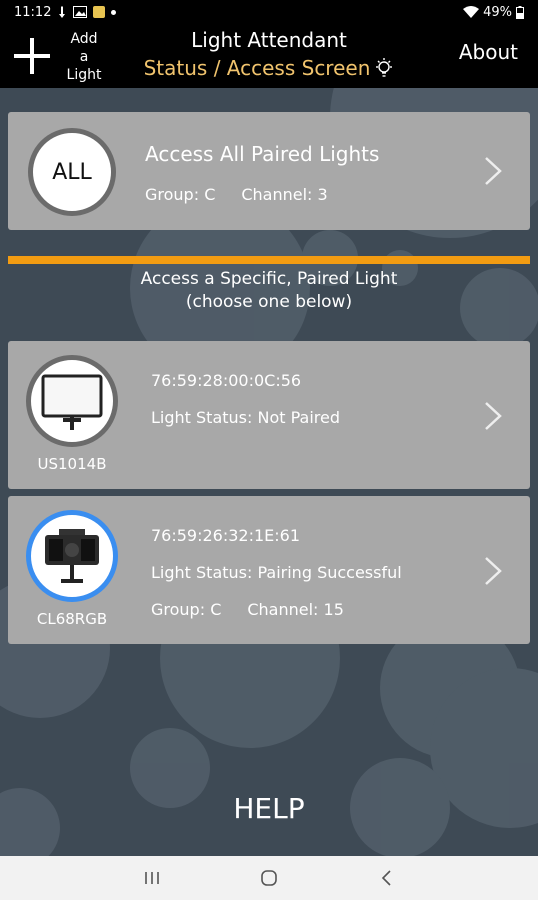  Describe the element at coordinates (99, 12) in the screenshot. I see `app-notification-icon` at that location.